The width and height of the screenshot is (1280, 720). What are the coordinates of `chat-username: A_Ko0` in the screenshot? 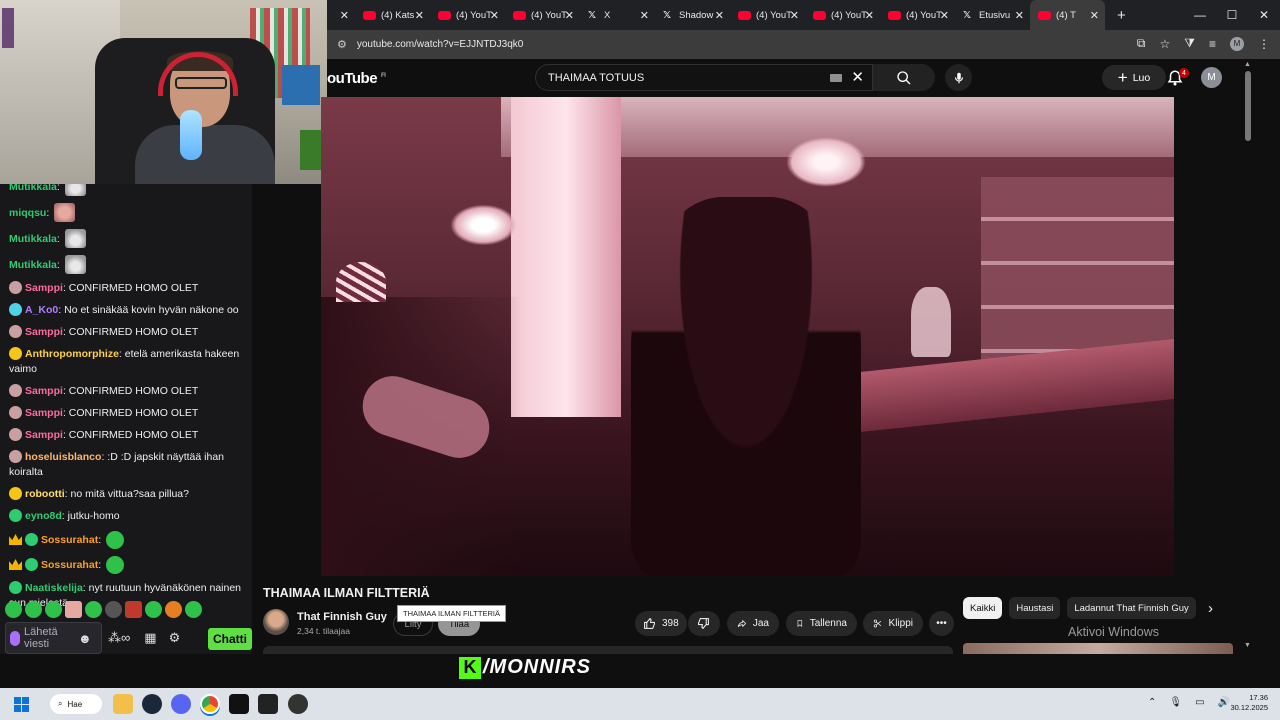 It's located at (41, 310).